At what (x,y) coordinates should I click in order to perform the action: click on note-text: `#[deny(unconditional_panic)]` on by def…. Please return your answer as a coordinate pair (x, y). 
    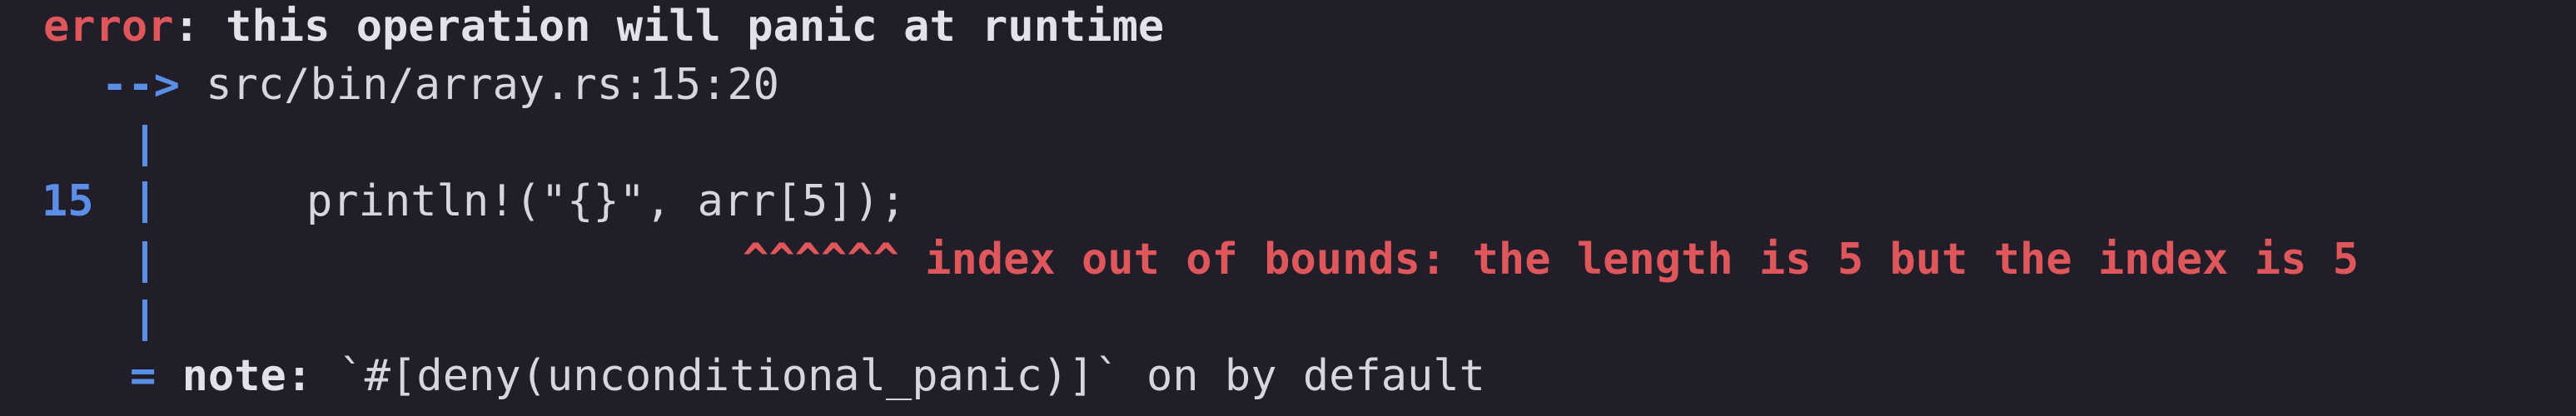
    Looking at the image, I should click on (898, 376).